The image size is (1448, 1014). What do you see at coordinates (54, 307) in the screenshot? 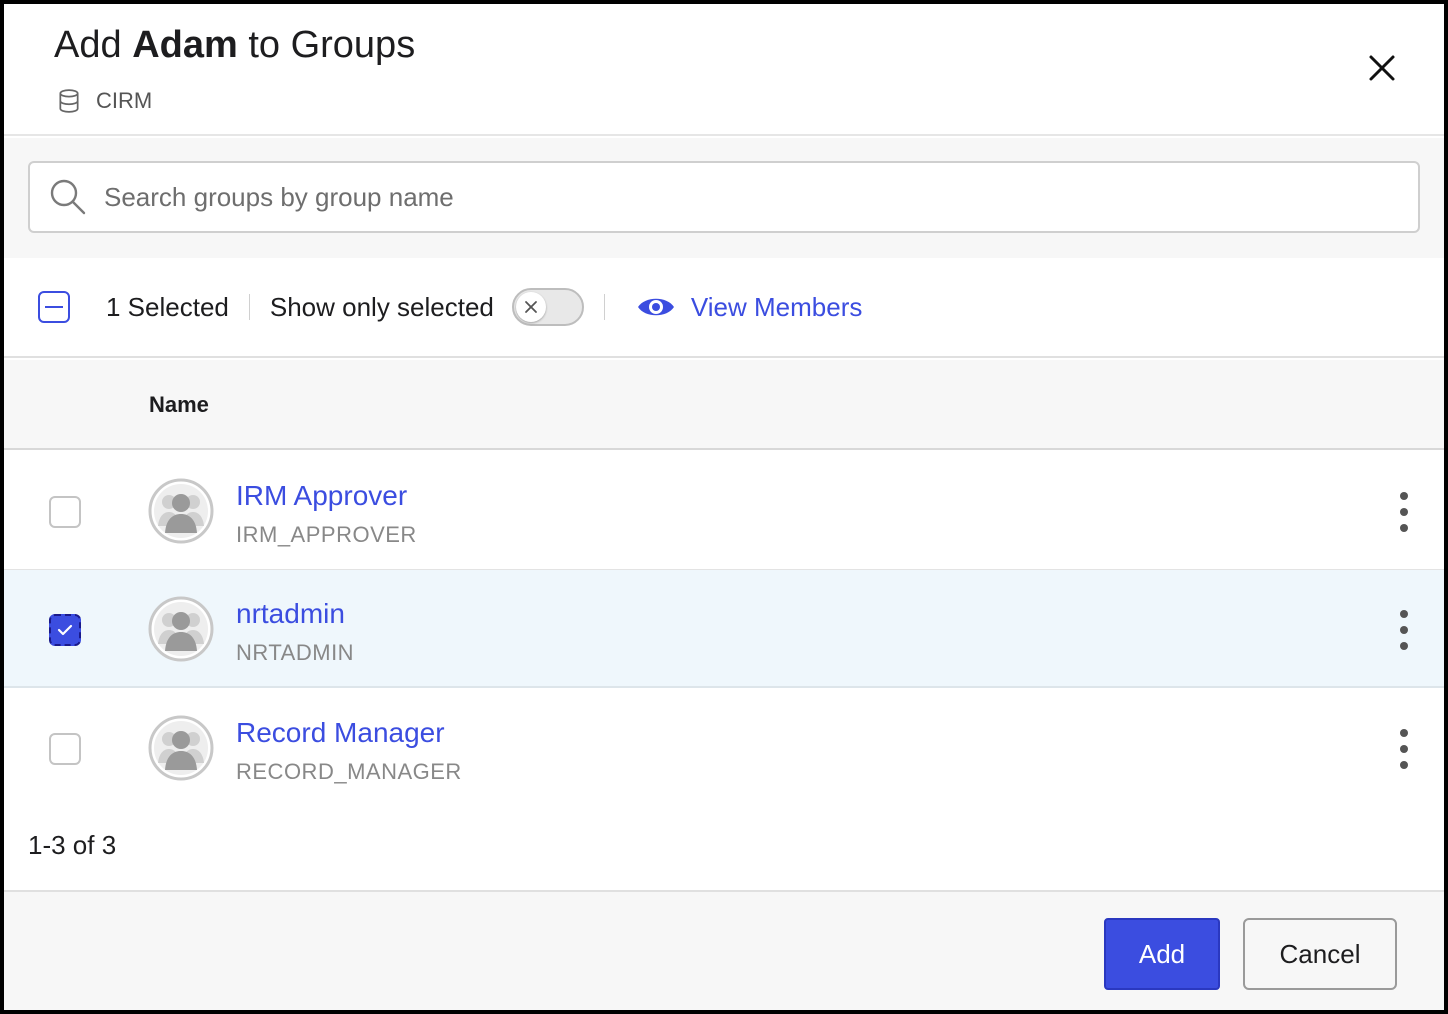
I see `select-all-checkbox` at bounding box center [54, 307].